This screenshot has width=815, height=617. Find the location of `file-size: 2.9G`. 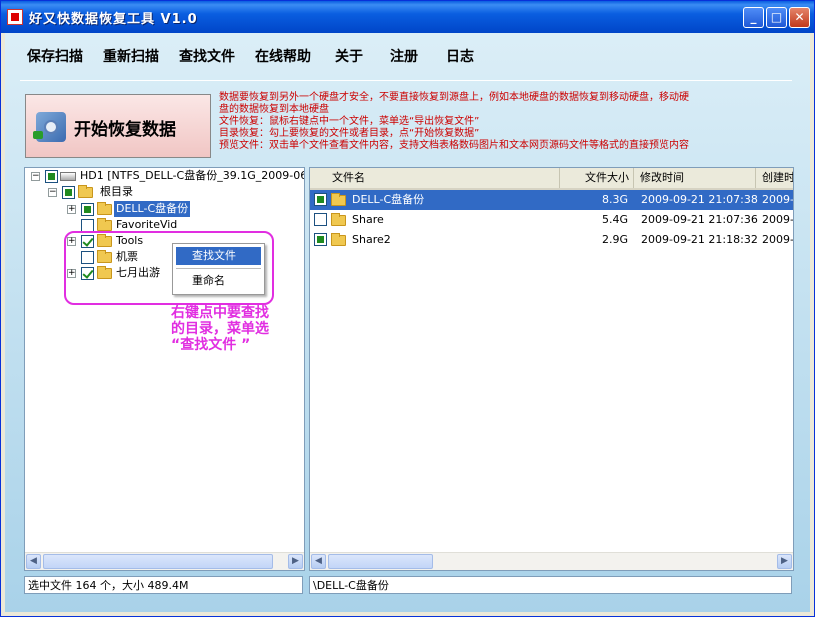

file-size: 2.9G is located at coordinates (614, 239).